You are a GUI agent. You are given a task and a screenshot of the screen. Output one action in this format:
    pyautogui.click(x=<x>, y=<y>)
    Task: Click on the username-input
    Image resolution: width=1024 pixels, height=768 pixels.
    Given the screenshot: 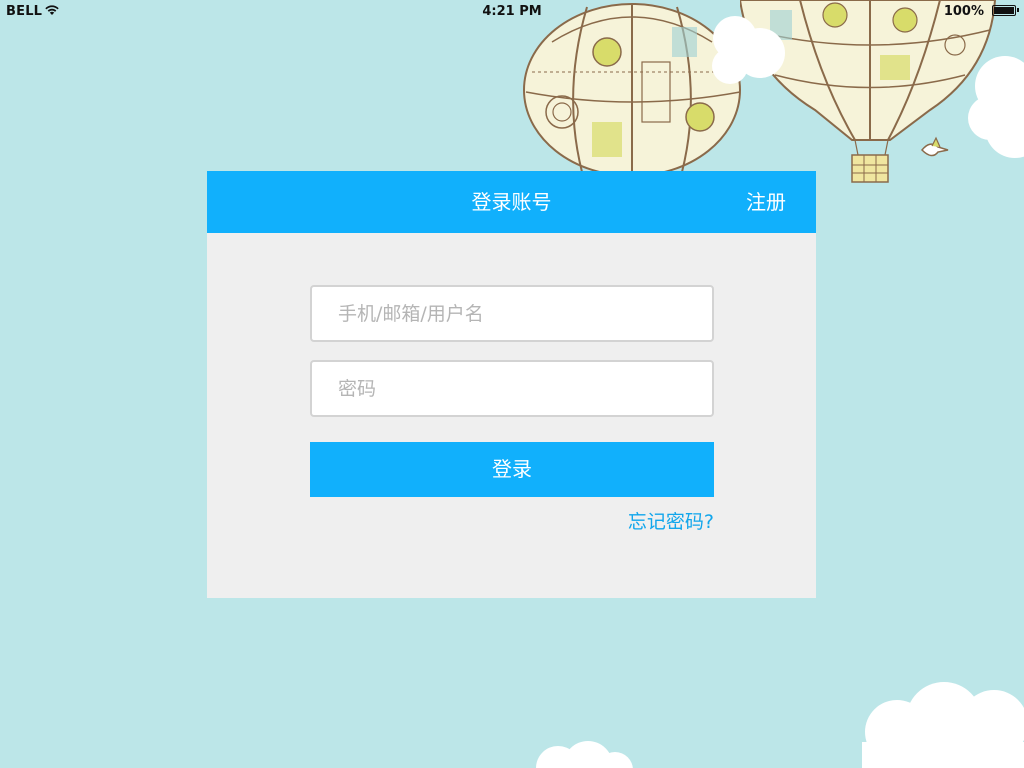 What is the action you would take?
    pyautogui.click(x=512, y=313)
    